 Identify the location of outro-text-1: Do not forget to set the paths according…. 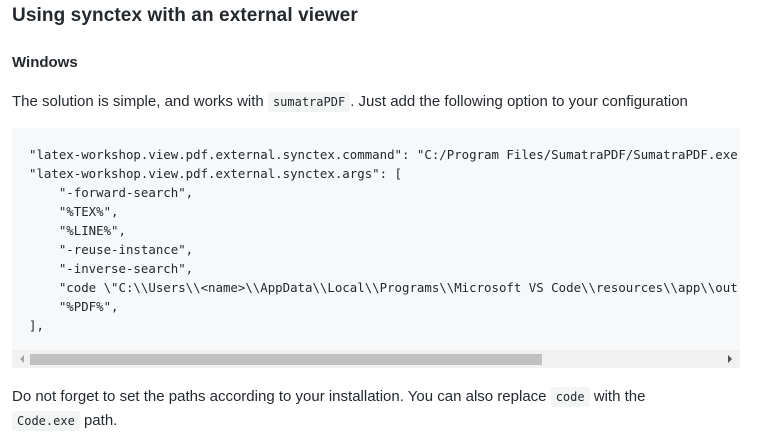
(281, 396).